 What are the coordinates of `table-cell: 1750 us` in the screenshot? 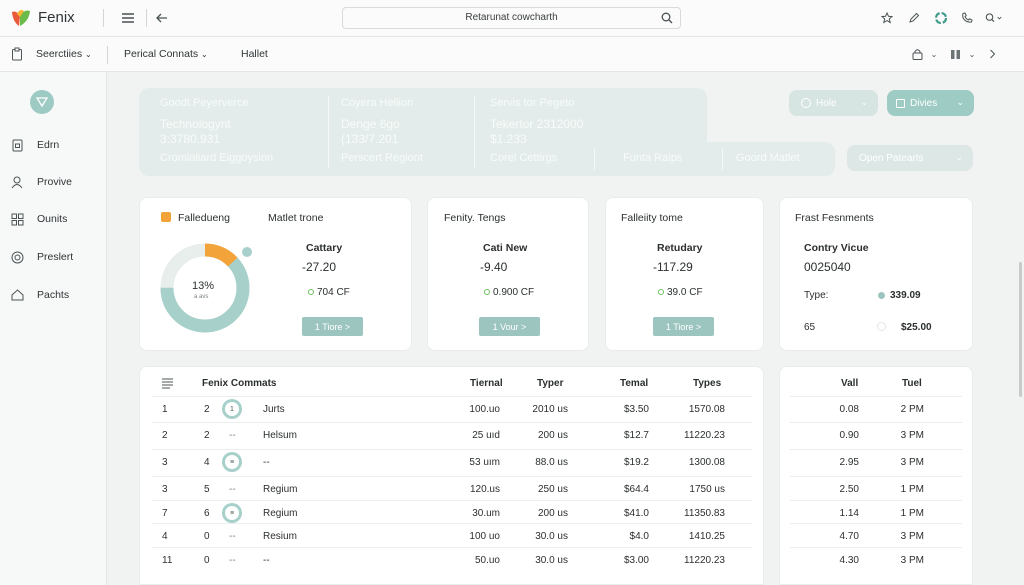 It's located at (707, 489).